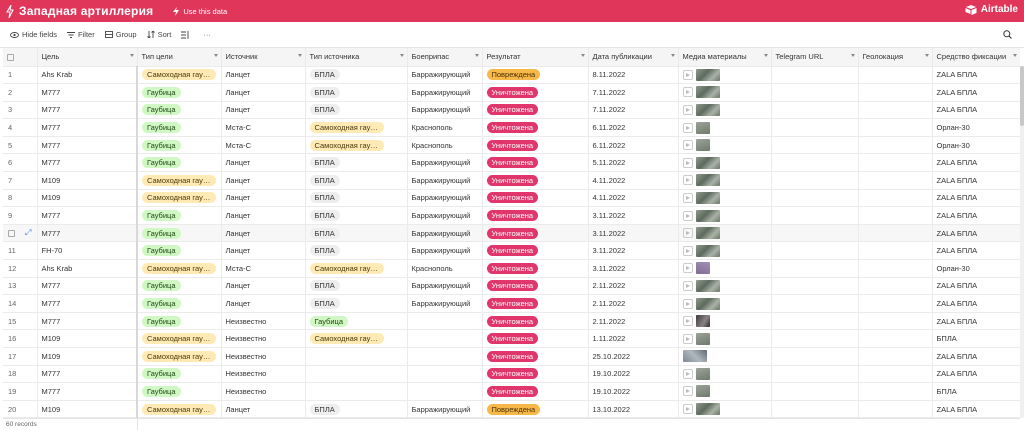 This screenshot has width=1024, height=430. Describe the element at coordinates (633, 251) in the screenshot. I see `publication-date-cell: 3.11.2022` at that location.